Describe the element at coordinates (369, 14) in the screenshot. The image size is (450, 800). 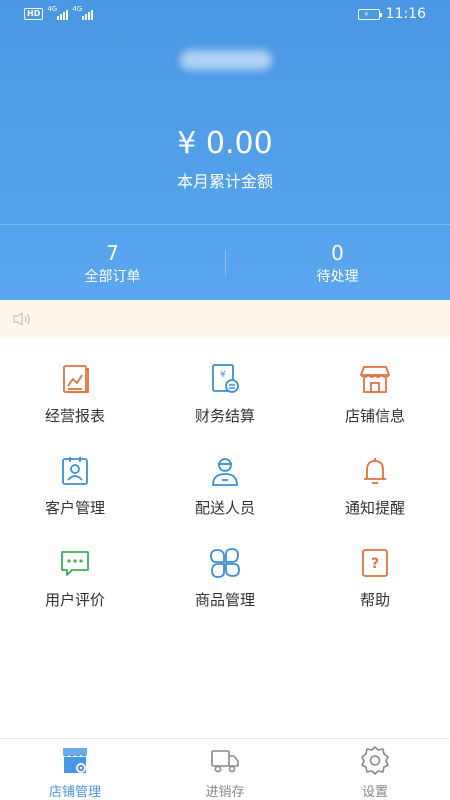
I see `battery-icon: ⚡` at that location.